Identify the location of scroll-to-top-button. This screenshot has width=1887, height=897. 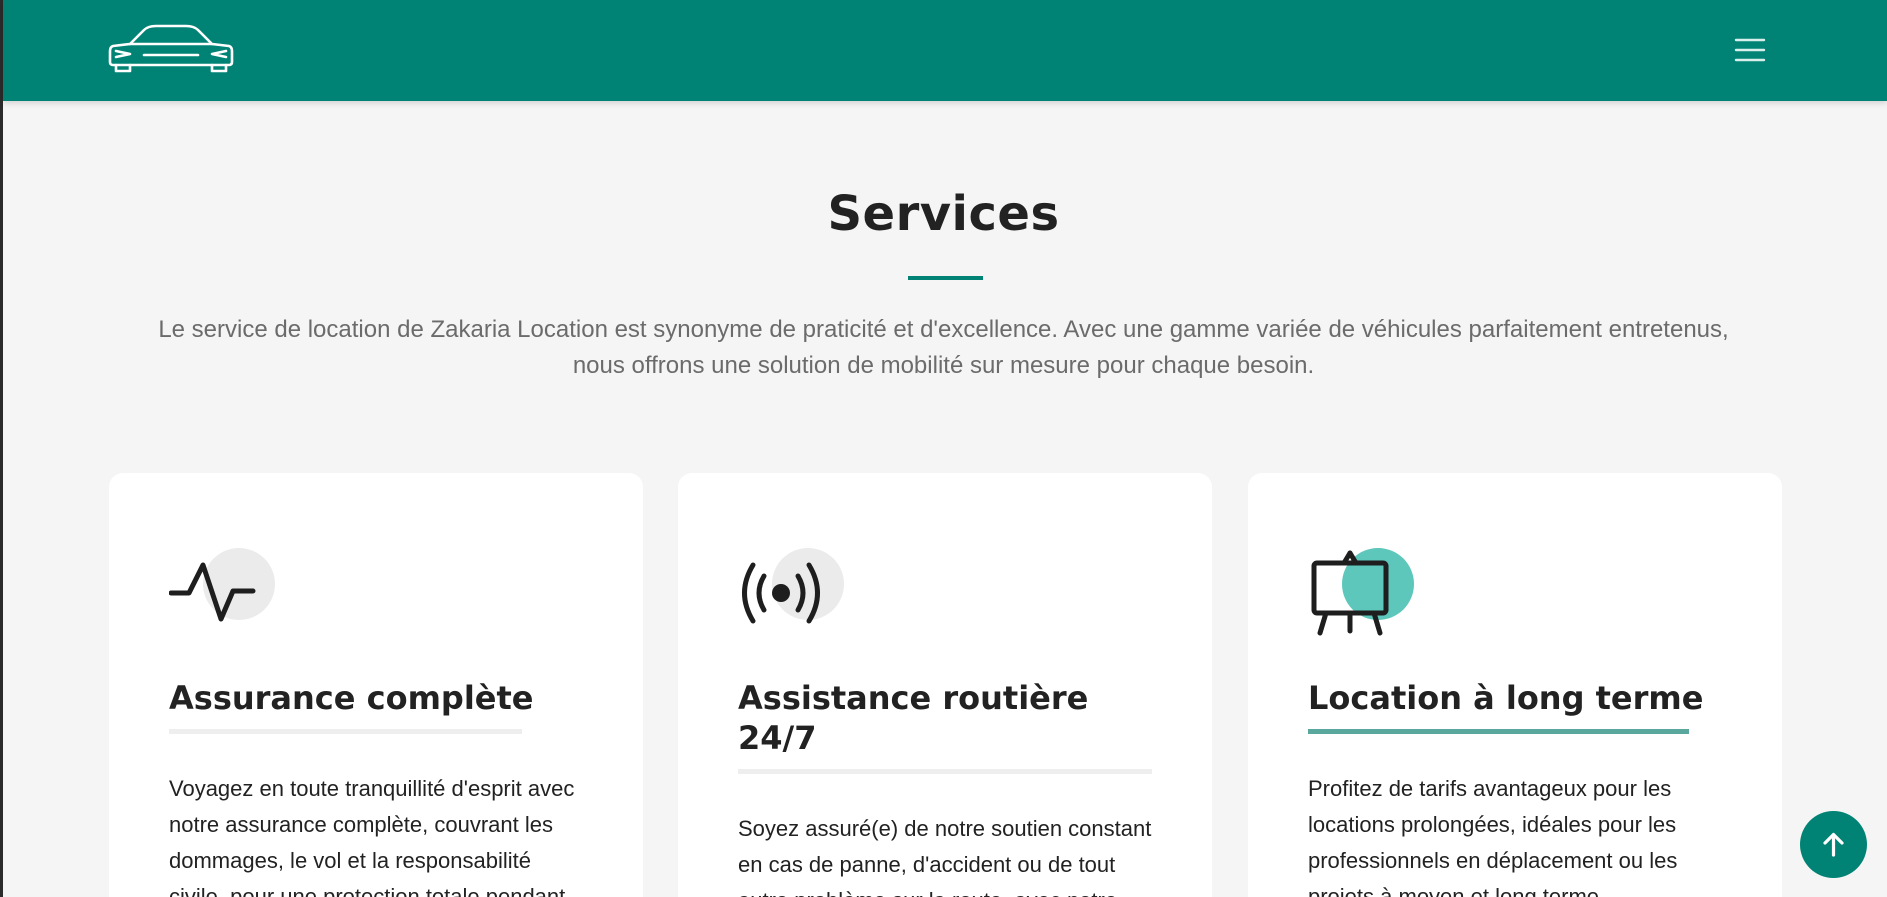
(1833, 844).